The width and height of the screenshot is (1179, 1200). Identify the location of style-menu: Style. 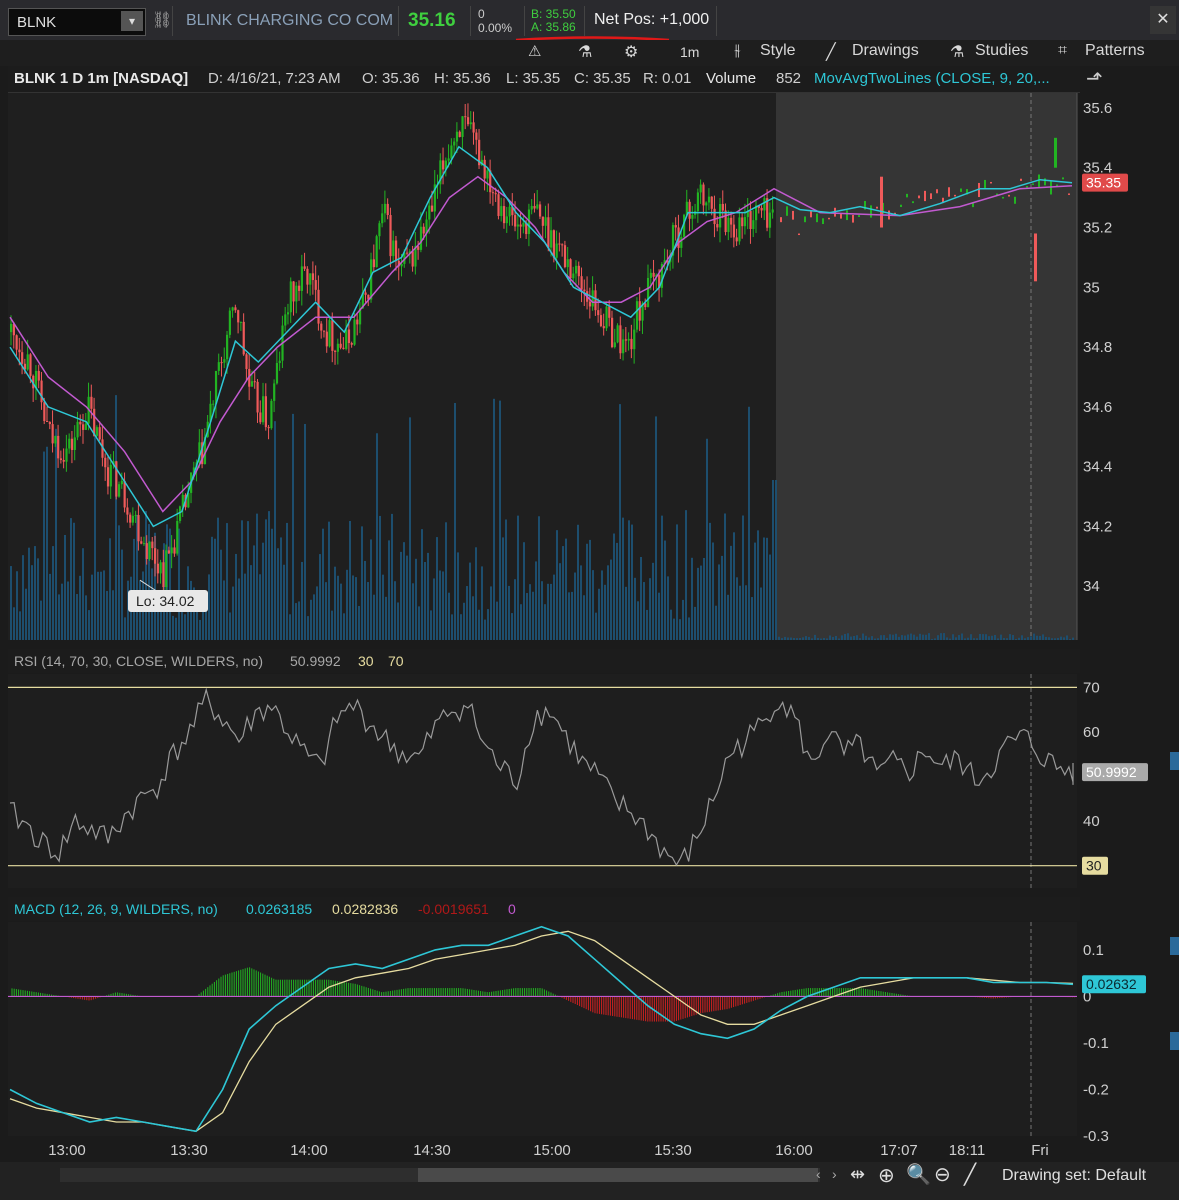
(778, 51).